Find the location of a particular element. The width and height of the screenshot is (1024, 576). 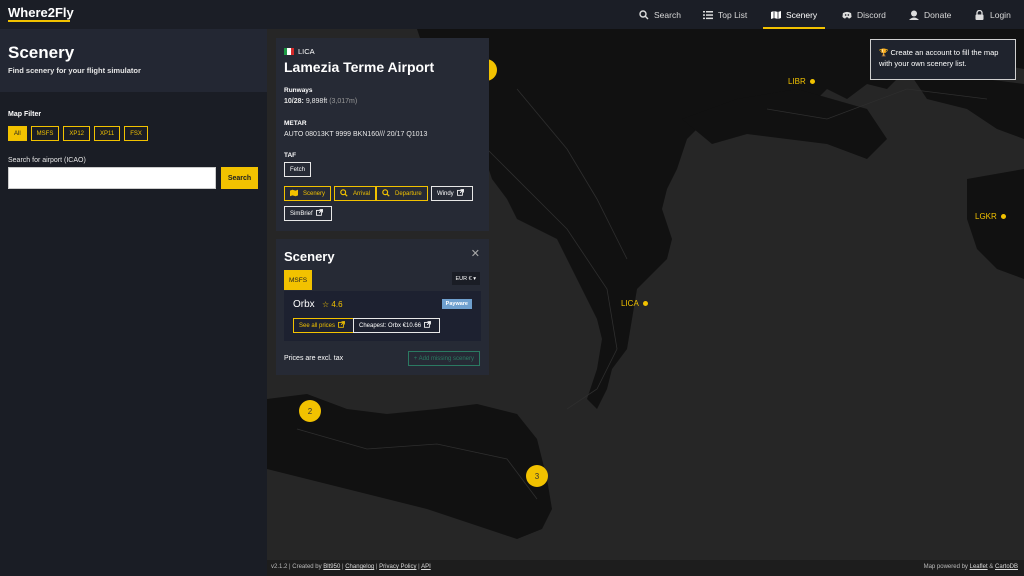

runway-id: 10/28: is located at coordinates (294, 101).